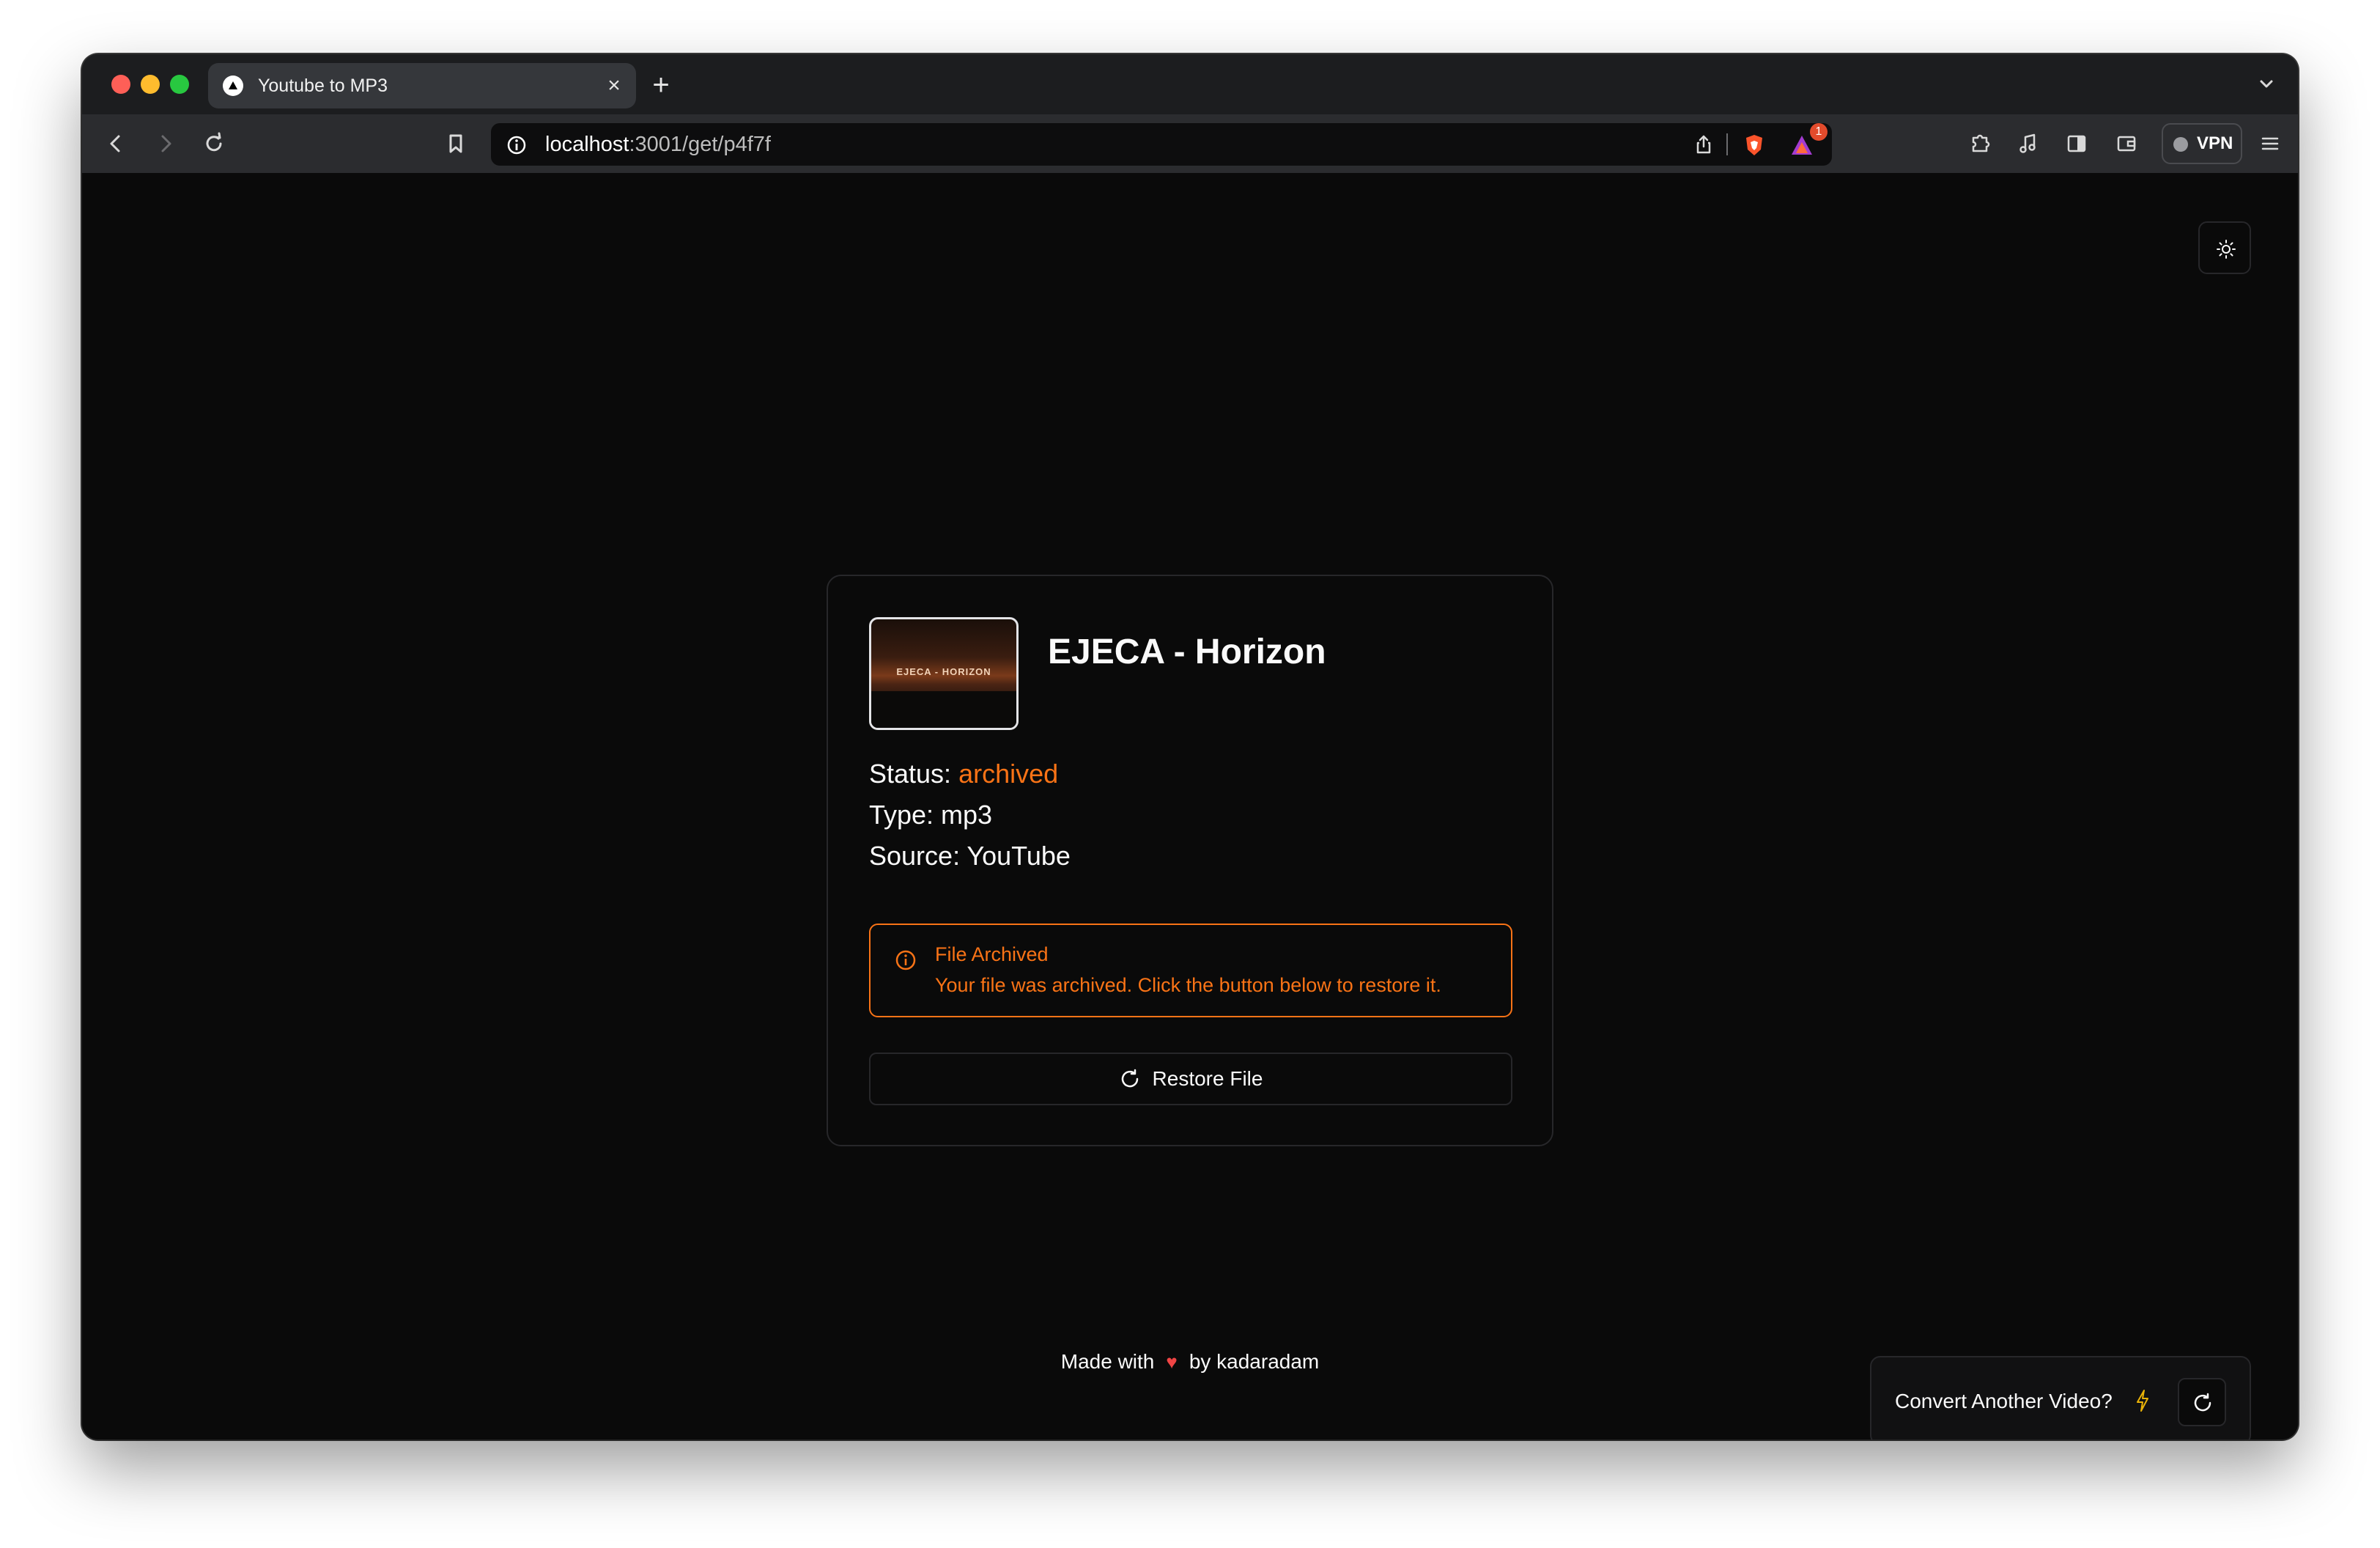 This screenshot has height=1548, width=2380. What do you see at coordinates (1727, 144) in the screenshot?
I see `address-divider` at bounding box center [1727, 144].